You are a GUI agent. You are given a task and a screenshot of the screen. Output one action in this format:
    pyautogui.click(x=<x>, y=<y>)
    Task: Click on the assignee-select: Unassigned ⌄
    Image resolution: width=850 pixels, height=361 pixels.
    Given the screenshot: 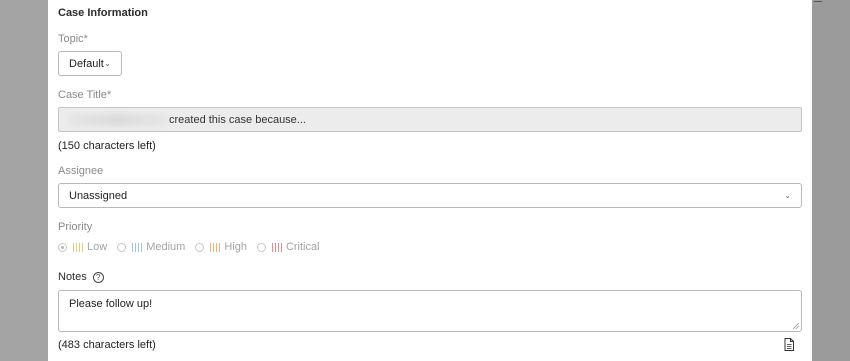 What is the action you would take?
    pyautogui.click(x=430, y=195)
    